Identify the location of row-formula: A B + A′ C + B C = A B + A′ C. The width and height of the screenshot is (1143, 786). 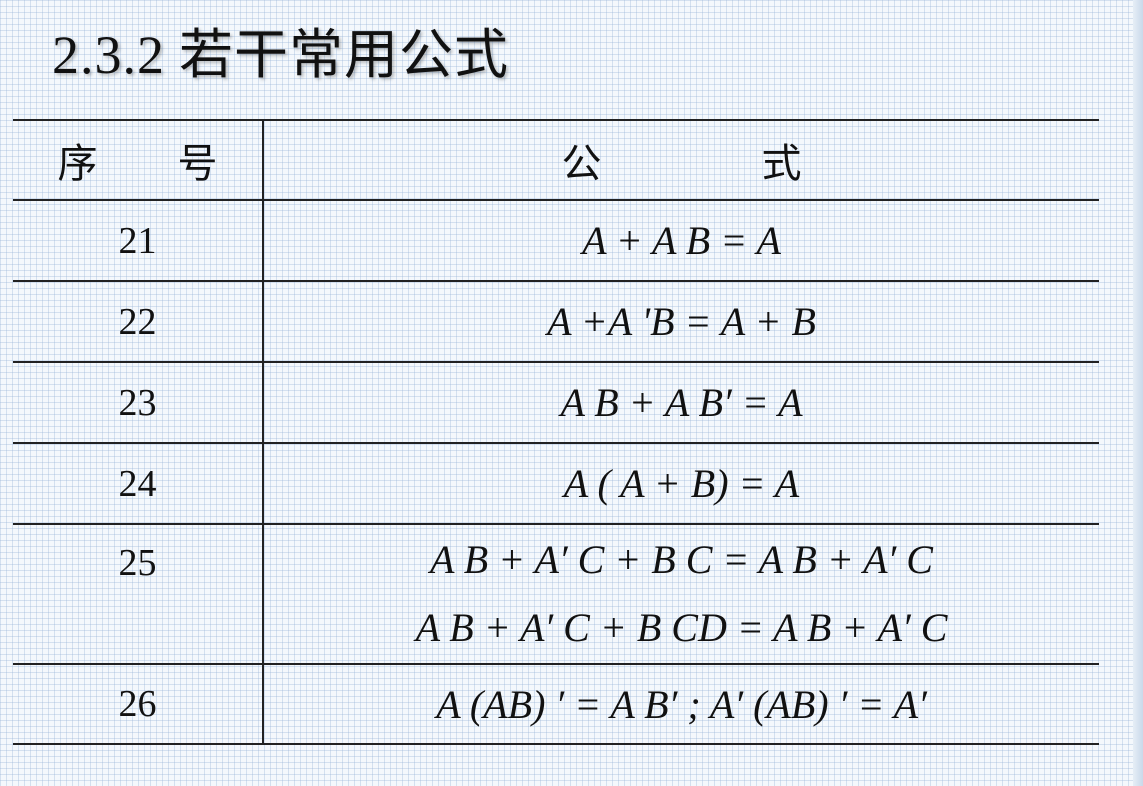
(681, 559).